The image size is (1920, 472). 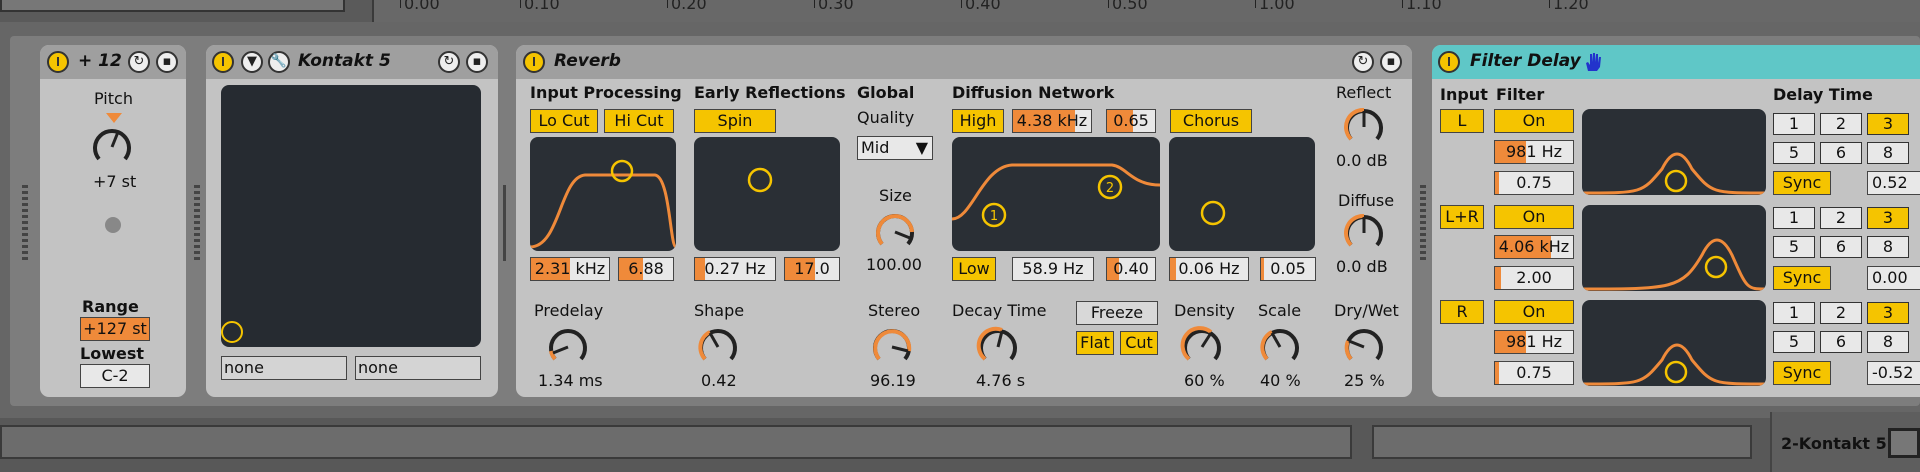 What do you see at coordinates (1534, 278) in the screenshot?
I see `filter-q-lr: 2.00` at bounding box center [1534, 278].